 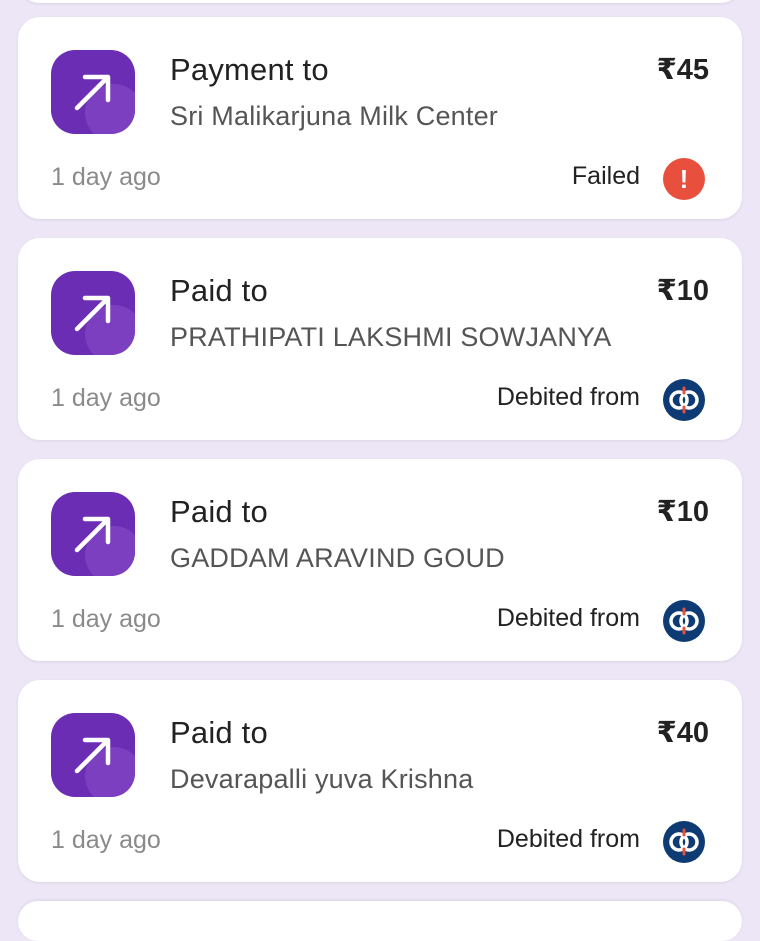 I want to click on transaction-amount: ₹45, so click(x=682, y=70).